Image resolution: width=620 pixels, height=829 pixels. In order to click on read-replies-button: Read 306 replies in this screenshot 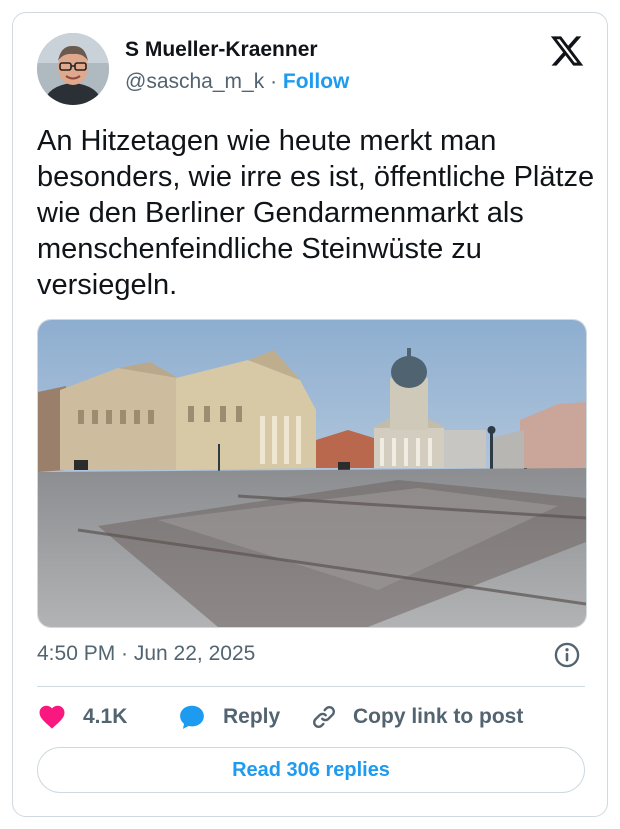, I will do `click(311, 770)`.